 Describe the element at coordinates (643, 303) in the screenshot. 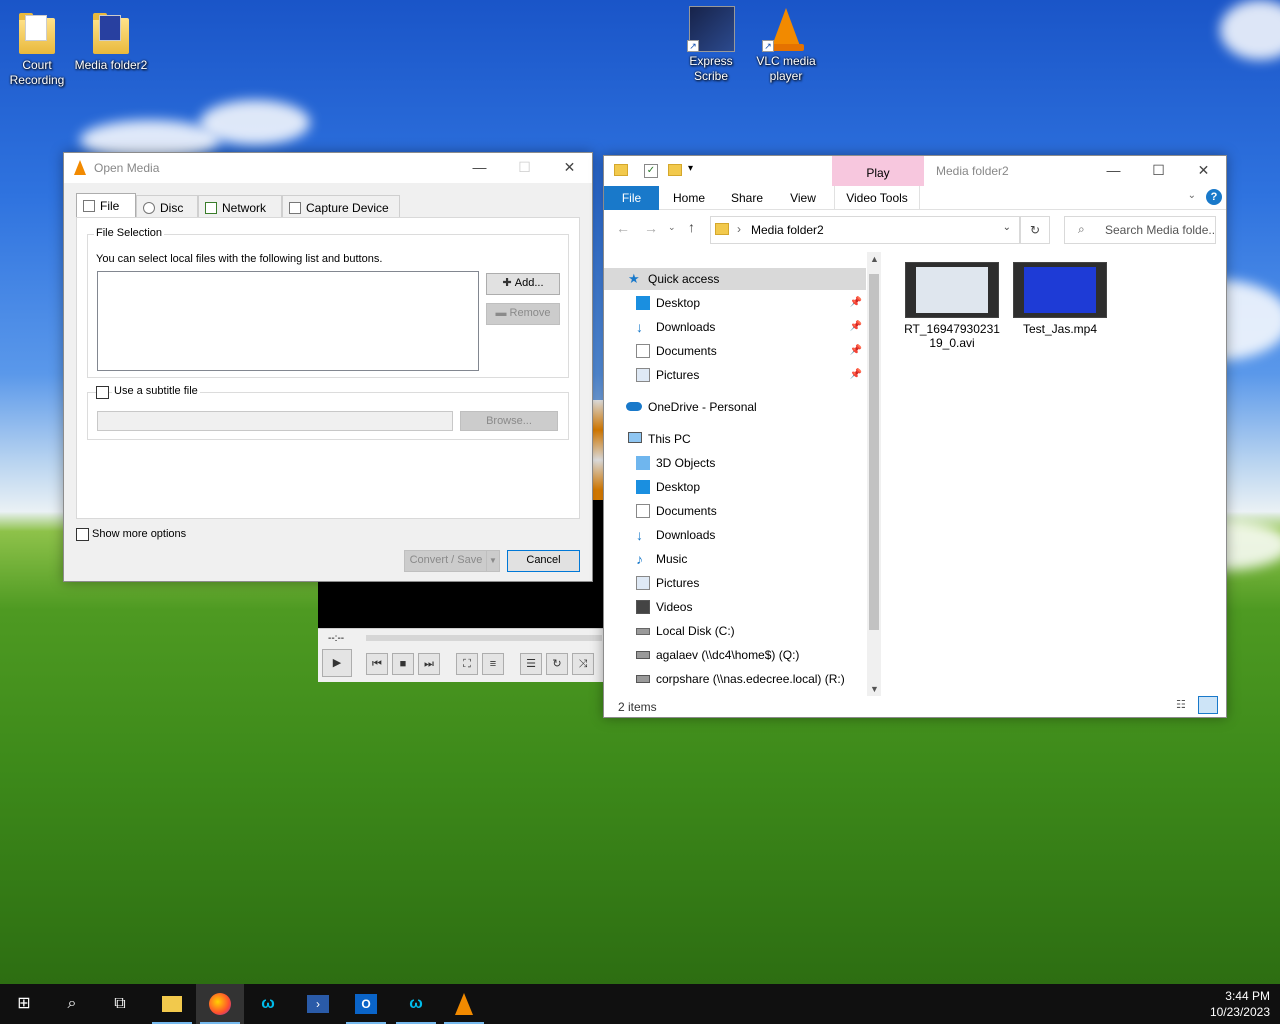

I see `desktop-icon` at that location.